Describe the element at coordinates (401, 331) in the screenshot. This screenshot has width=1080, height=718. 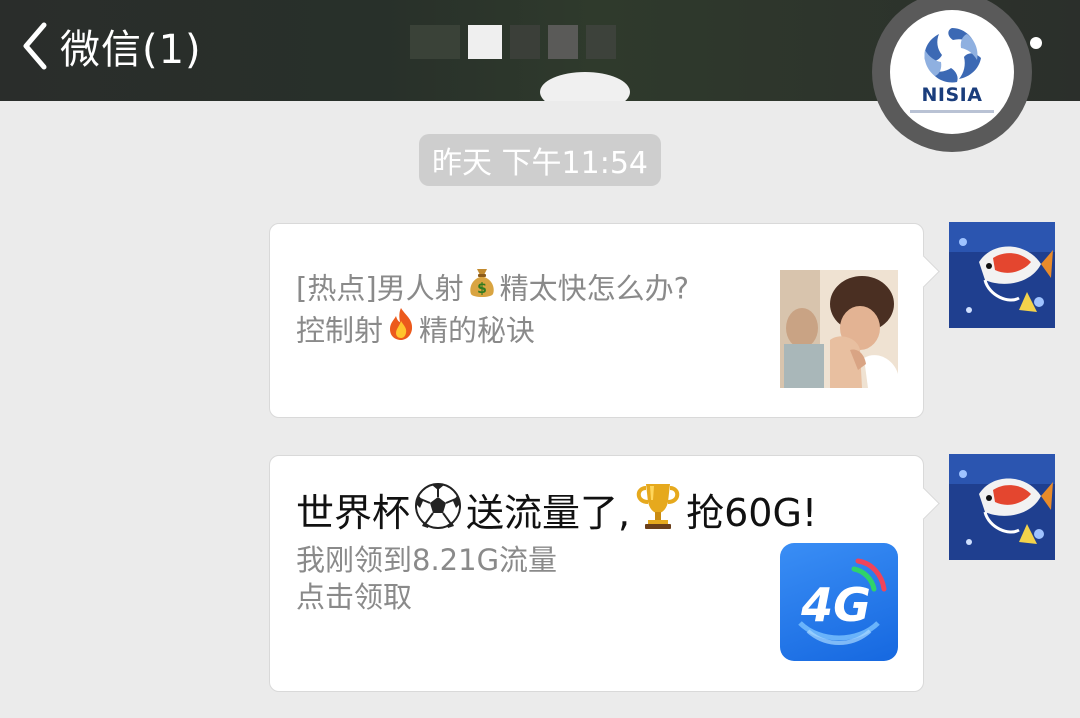
I see `fire-icon` at that location.